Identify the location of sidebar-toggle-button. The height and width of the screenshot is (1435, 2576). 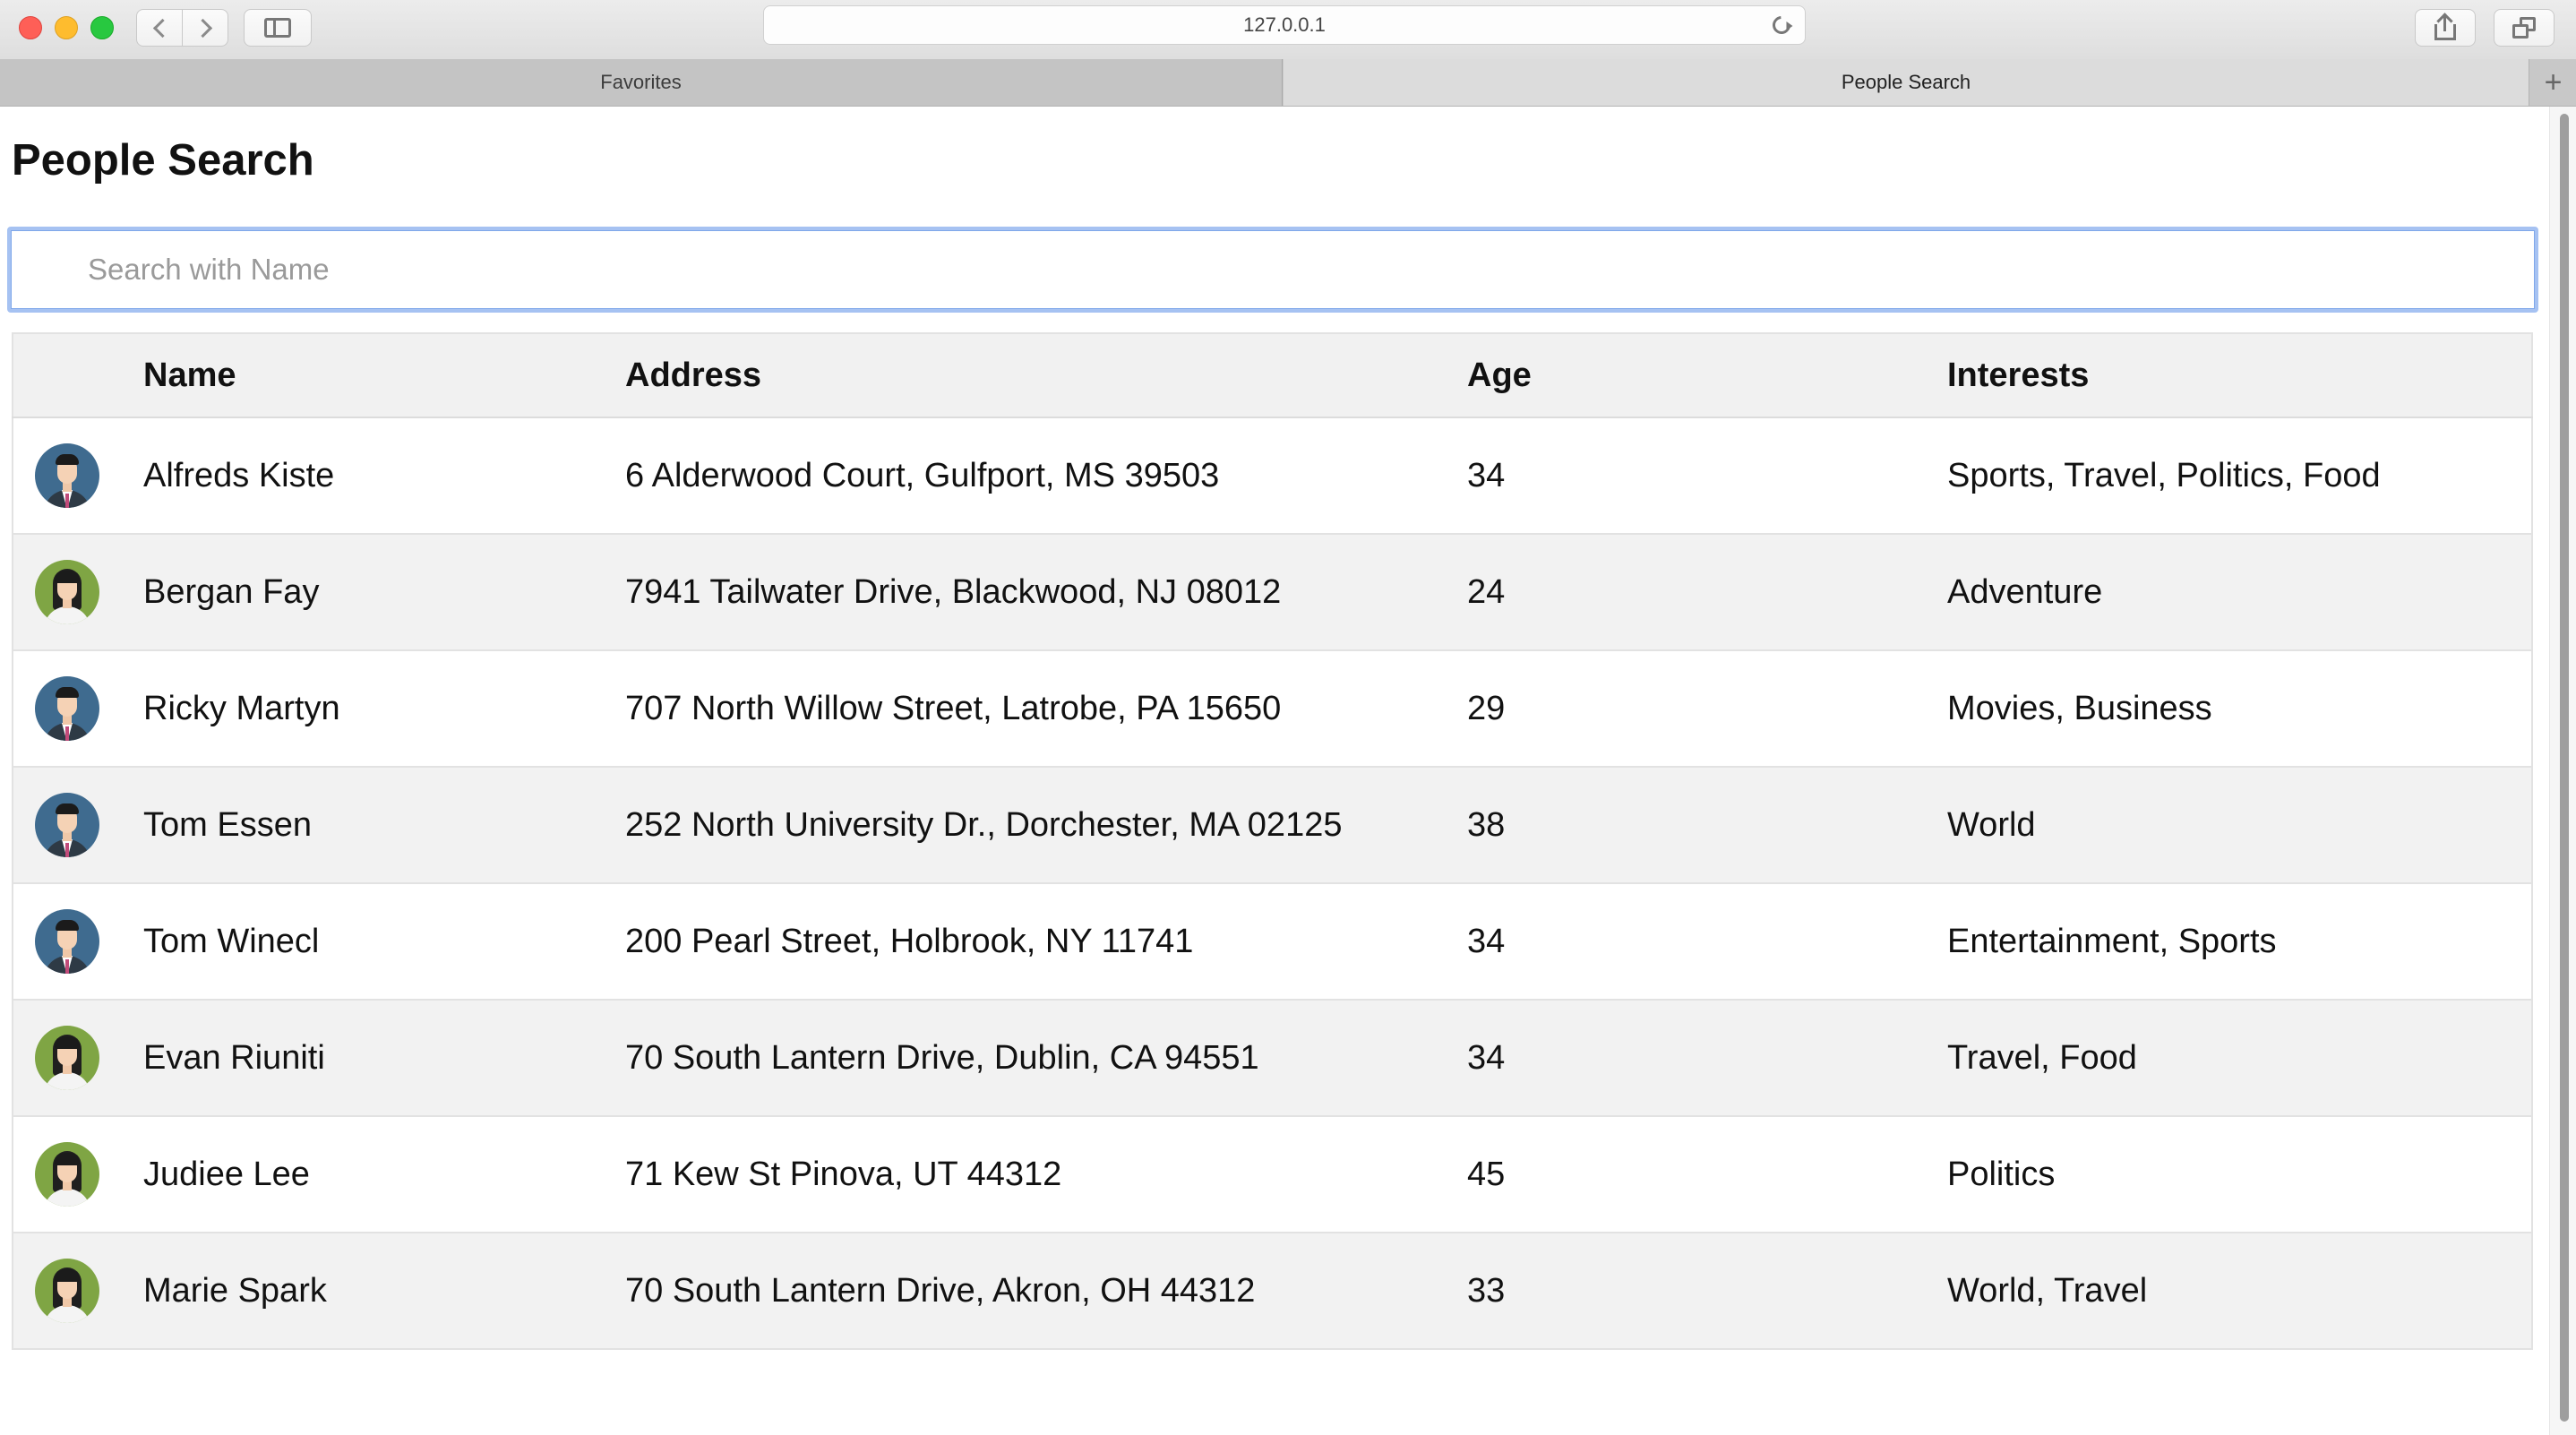
(278, 28).